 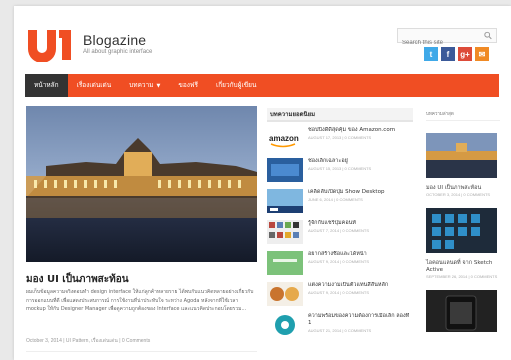 I want to click on nav-item-home: หน้าหลัก, so click(x=46, y=85).